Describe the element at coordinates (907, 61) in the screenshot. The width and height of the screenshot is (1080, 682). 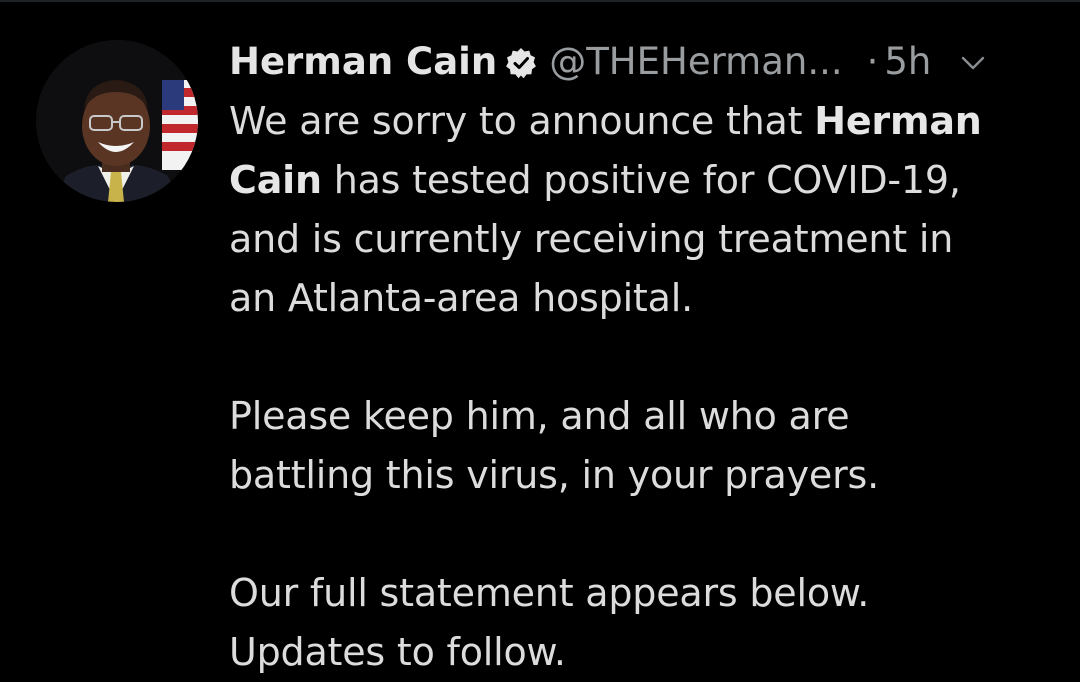
I see `timestamp: 5h` at that location.